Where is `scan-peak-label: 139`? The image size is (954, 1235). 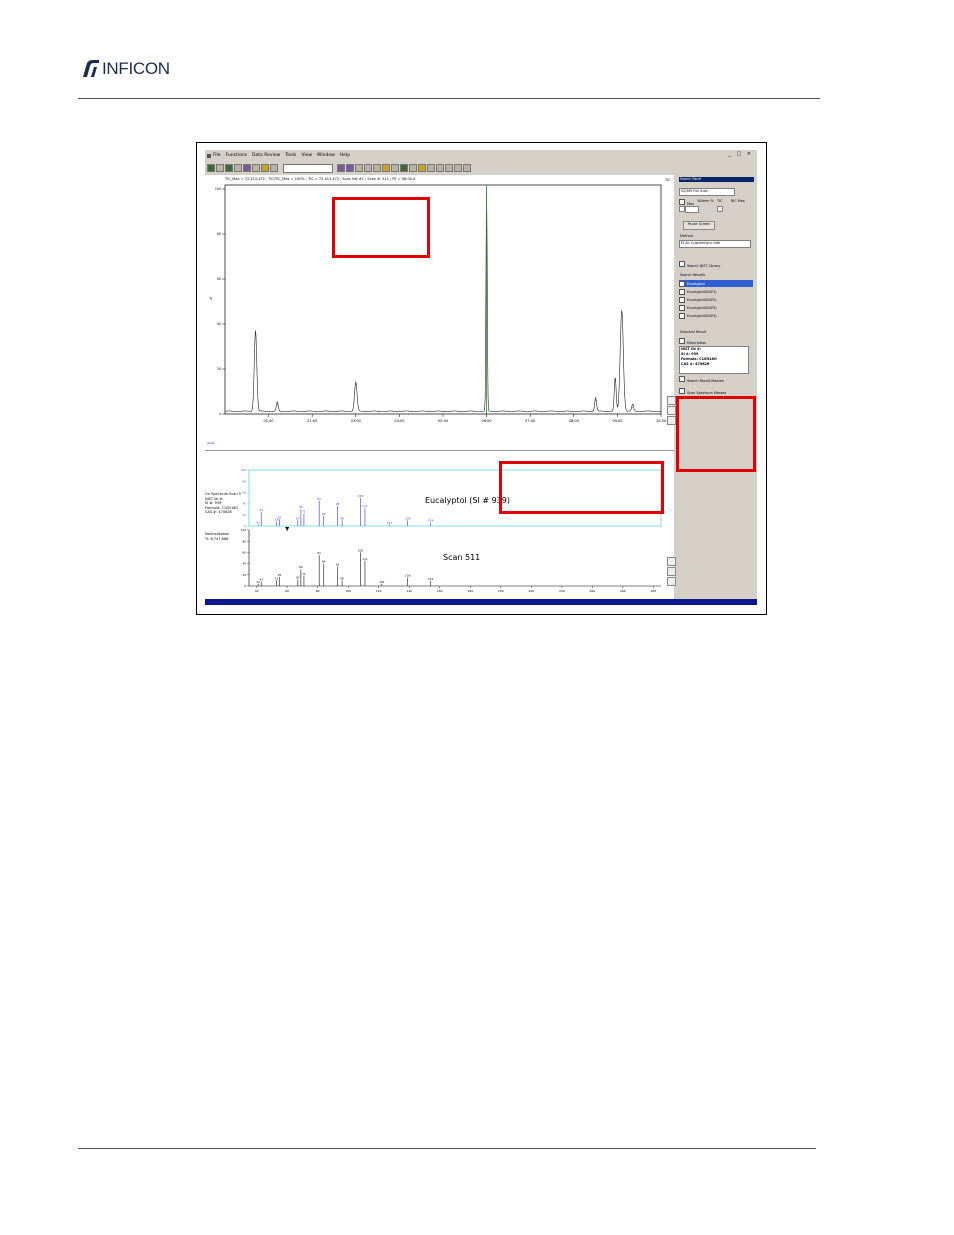 scan-peak-label: 139 is located at coordinates (408, 576).